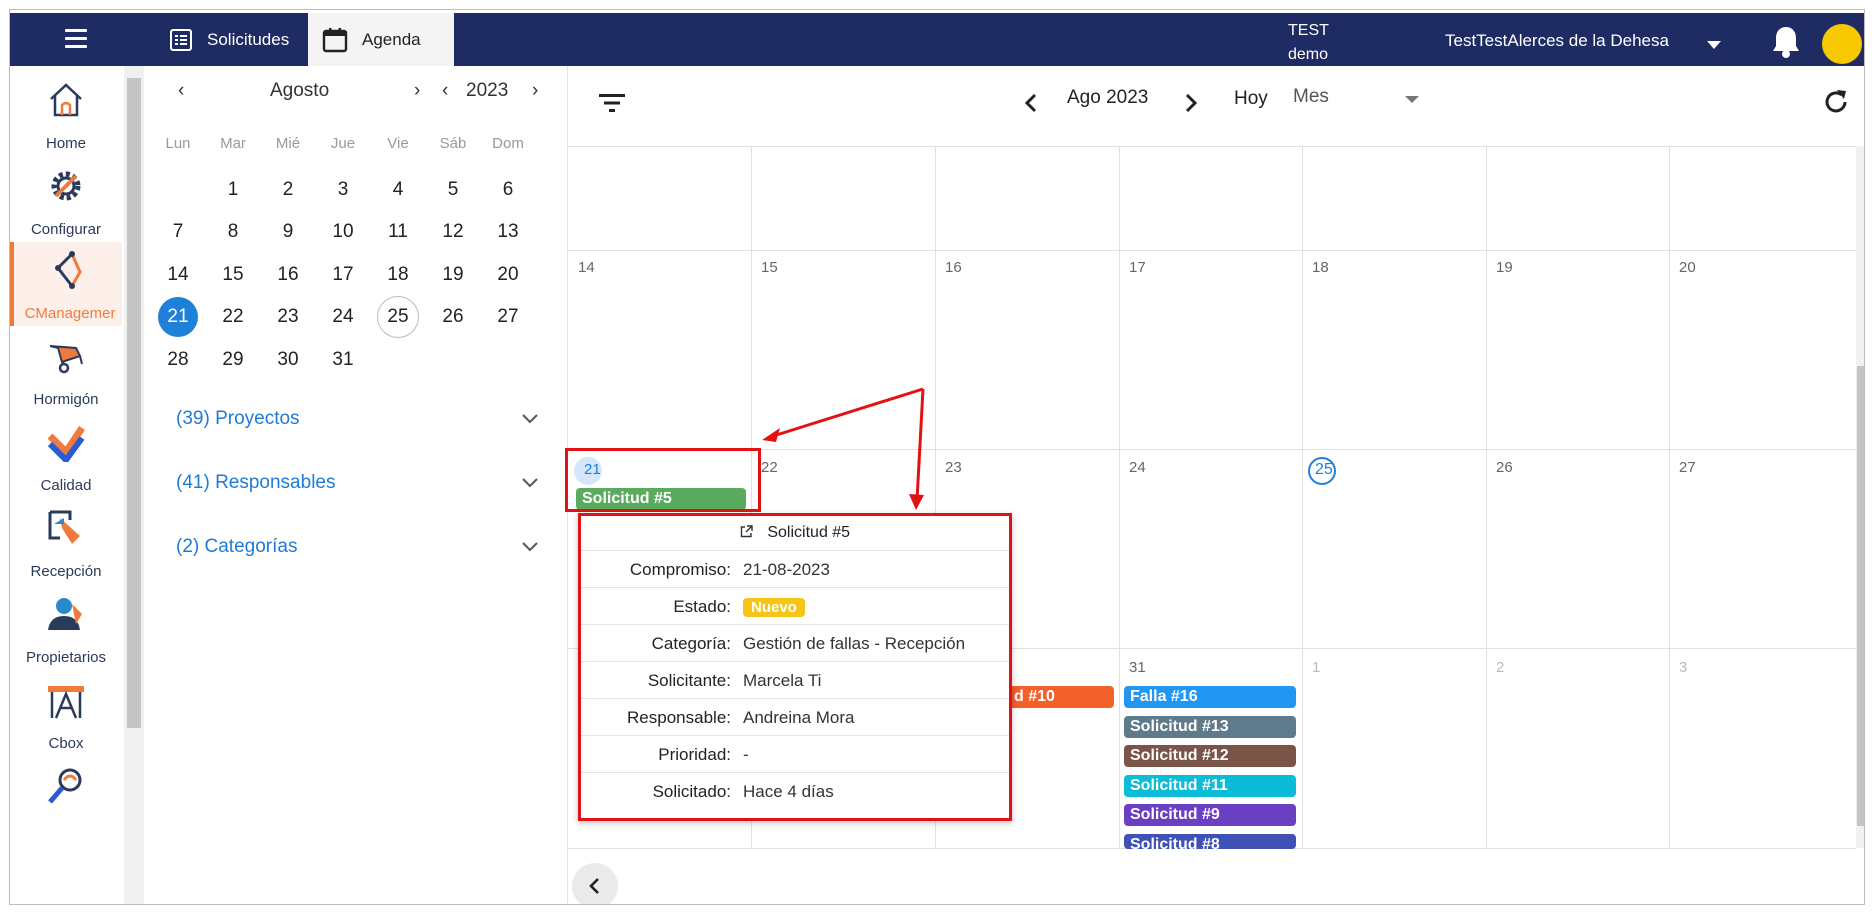 The width and height of the screenshot is (1874, 914). I want to click on popup-row-estado: Estado: Nuevo, so click(795, 606).